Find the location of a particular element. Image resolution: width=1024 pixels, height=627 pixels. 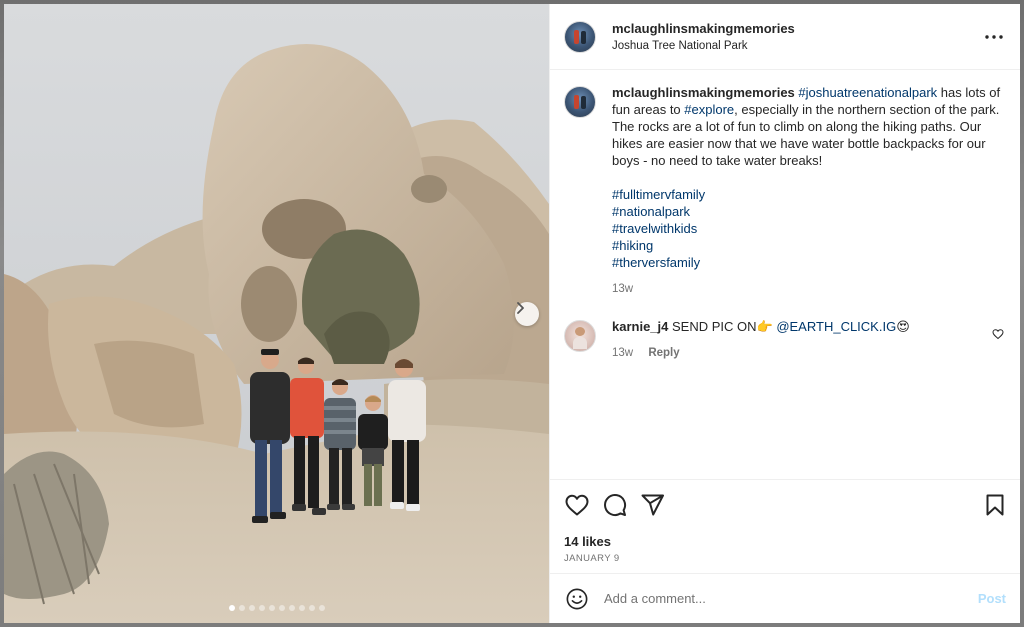

caption-text-0: #joshuatreenationalpark is located at coordinates (867, 92).